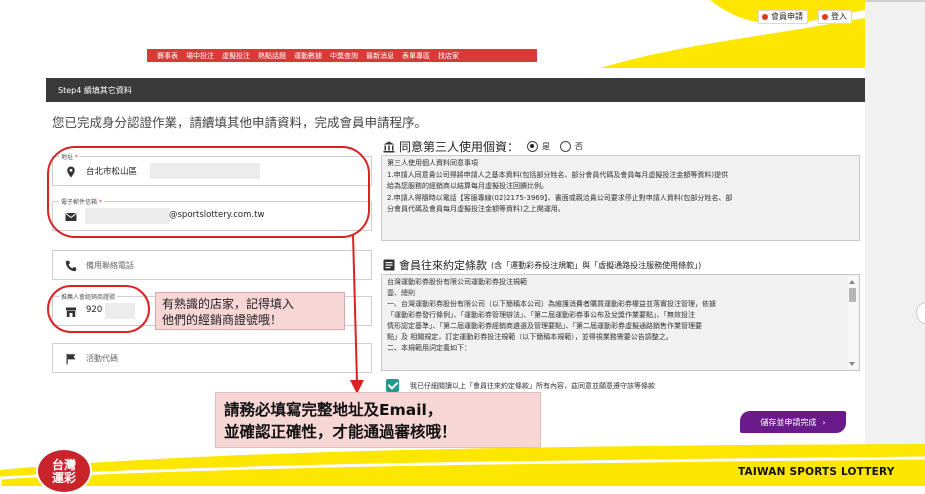 The width and height of the screenshot is (925, 494). I want to click on intro-text: 您已完成身分認證作業，請續填其他申請資料，完成會員申請程序。, so click(240, 122).